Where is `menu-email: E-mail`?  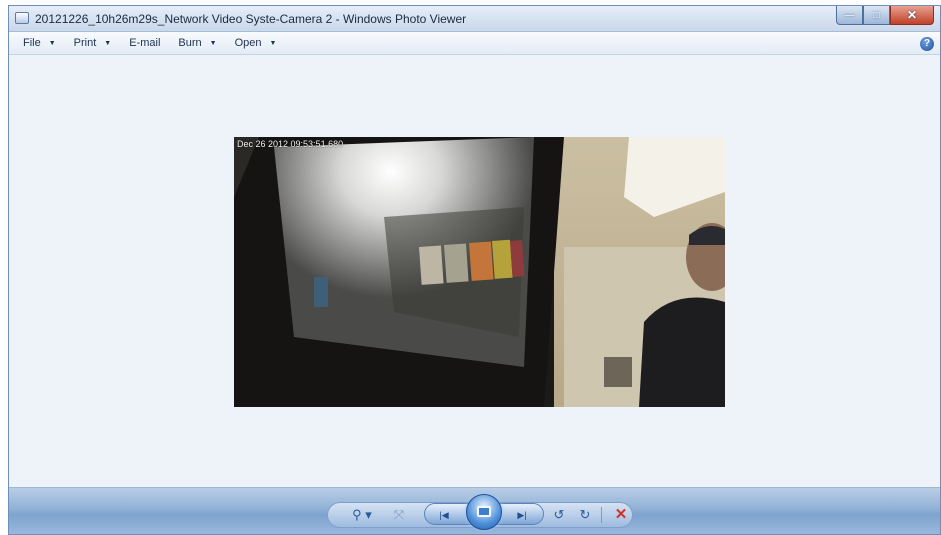
menu-email: E-mail is located at coordinates (144, 43).